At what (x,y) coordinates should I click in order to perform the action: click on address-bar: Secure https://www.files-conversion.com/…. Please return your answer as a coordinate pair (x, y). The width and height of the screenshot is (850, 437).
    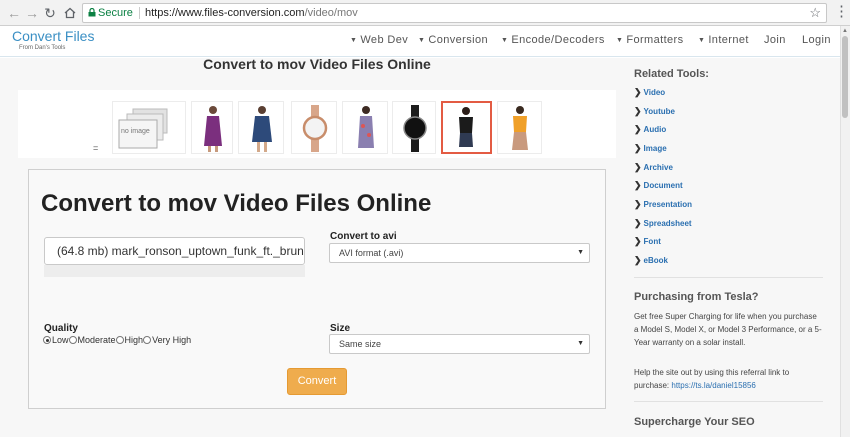
    Looking at the image, I should click on (454, 13).